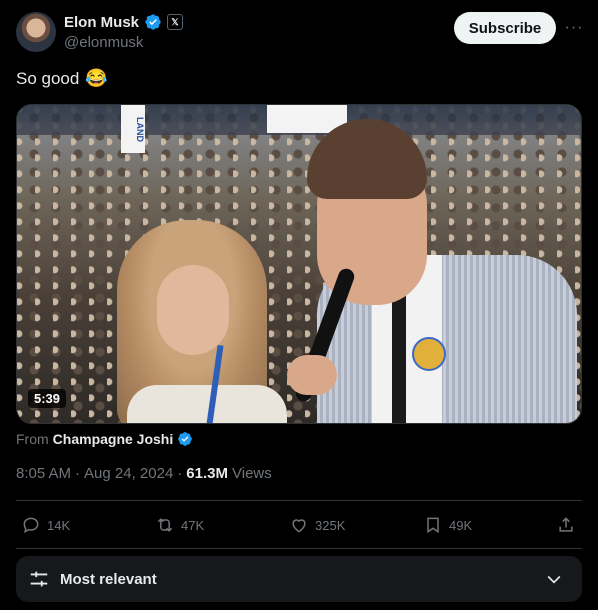  Describe the element at coordinates (179, 525) in the screenshot. I see `repost-button: 47K` at that location.